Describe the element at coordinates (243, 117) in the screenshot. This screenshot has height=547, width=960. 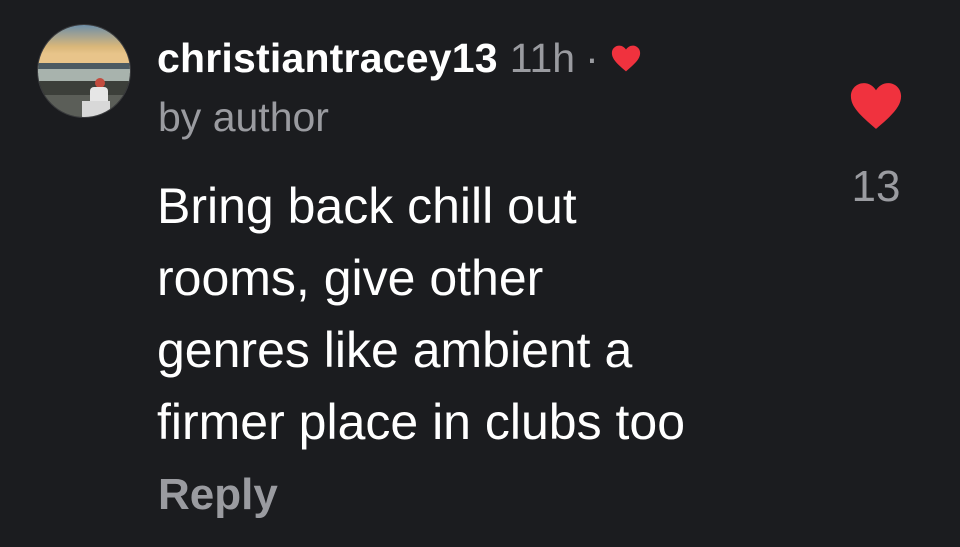
I see `author-badge: by author` at that location.